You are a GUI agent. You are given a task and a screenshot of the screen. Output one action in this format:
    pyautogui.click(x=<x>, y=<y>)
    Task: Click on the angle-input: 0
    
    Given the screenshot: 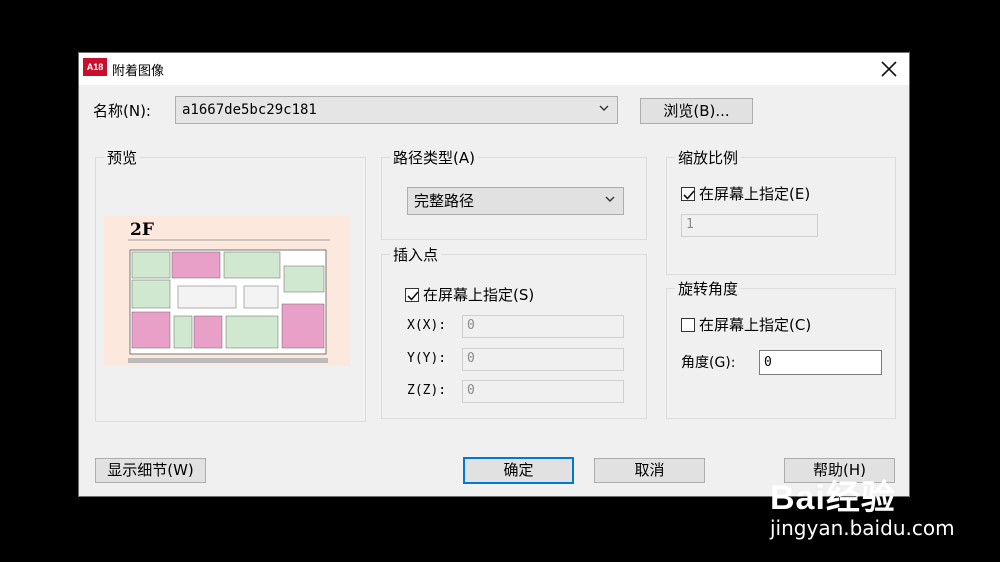 What is the action you would take?
    pyautogui.click(x=820, y=362)
    